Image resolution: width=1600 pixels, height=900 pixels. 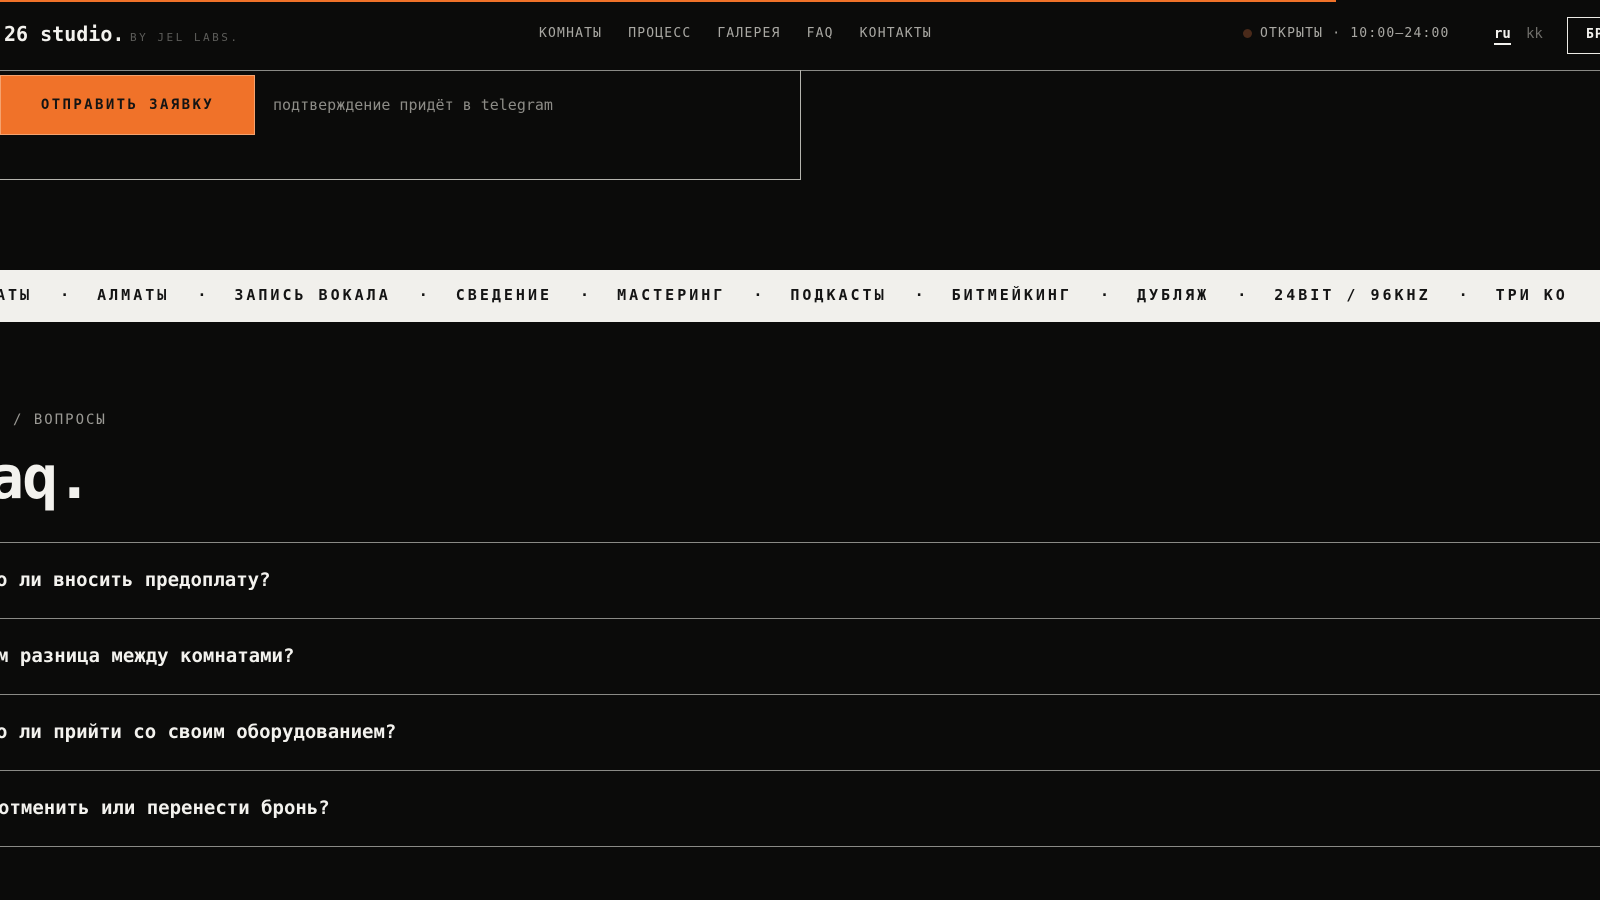 I want to click on logo: 26 studio., so click(x=64, y=34).